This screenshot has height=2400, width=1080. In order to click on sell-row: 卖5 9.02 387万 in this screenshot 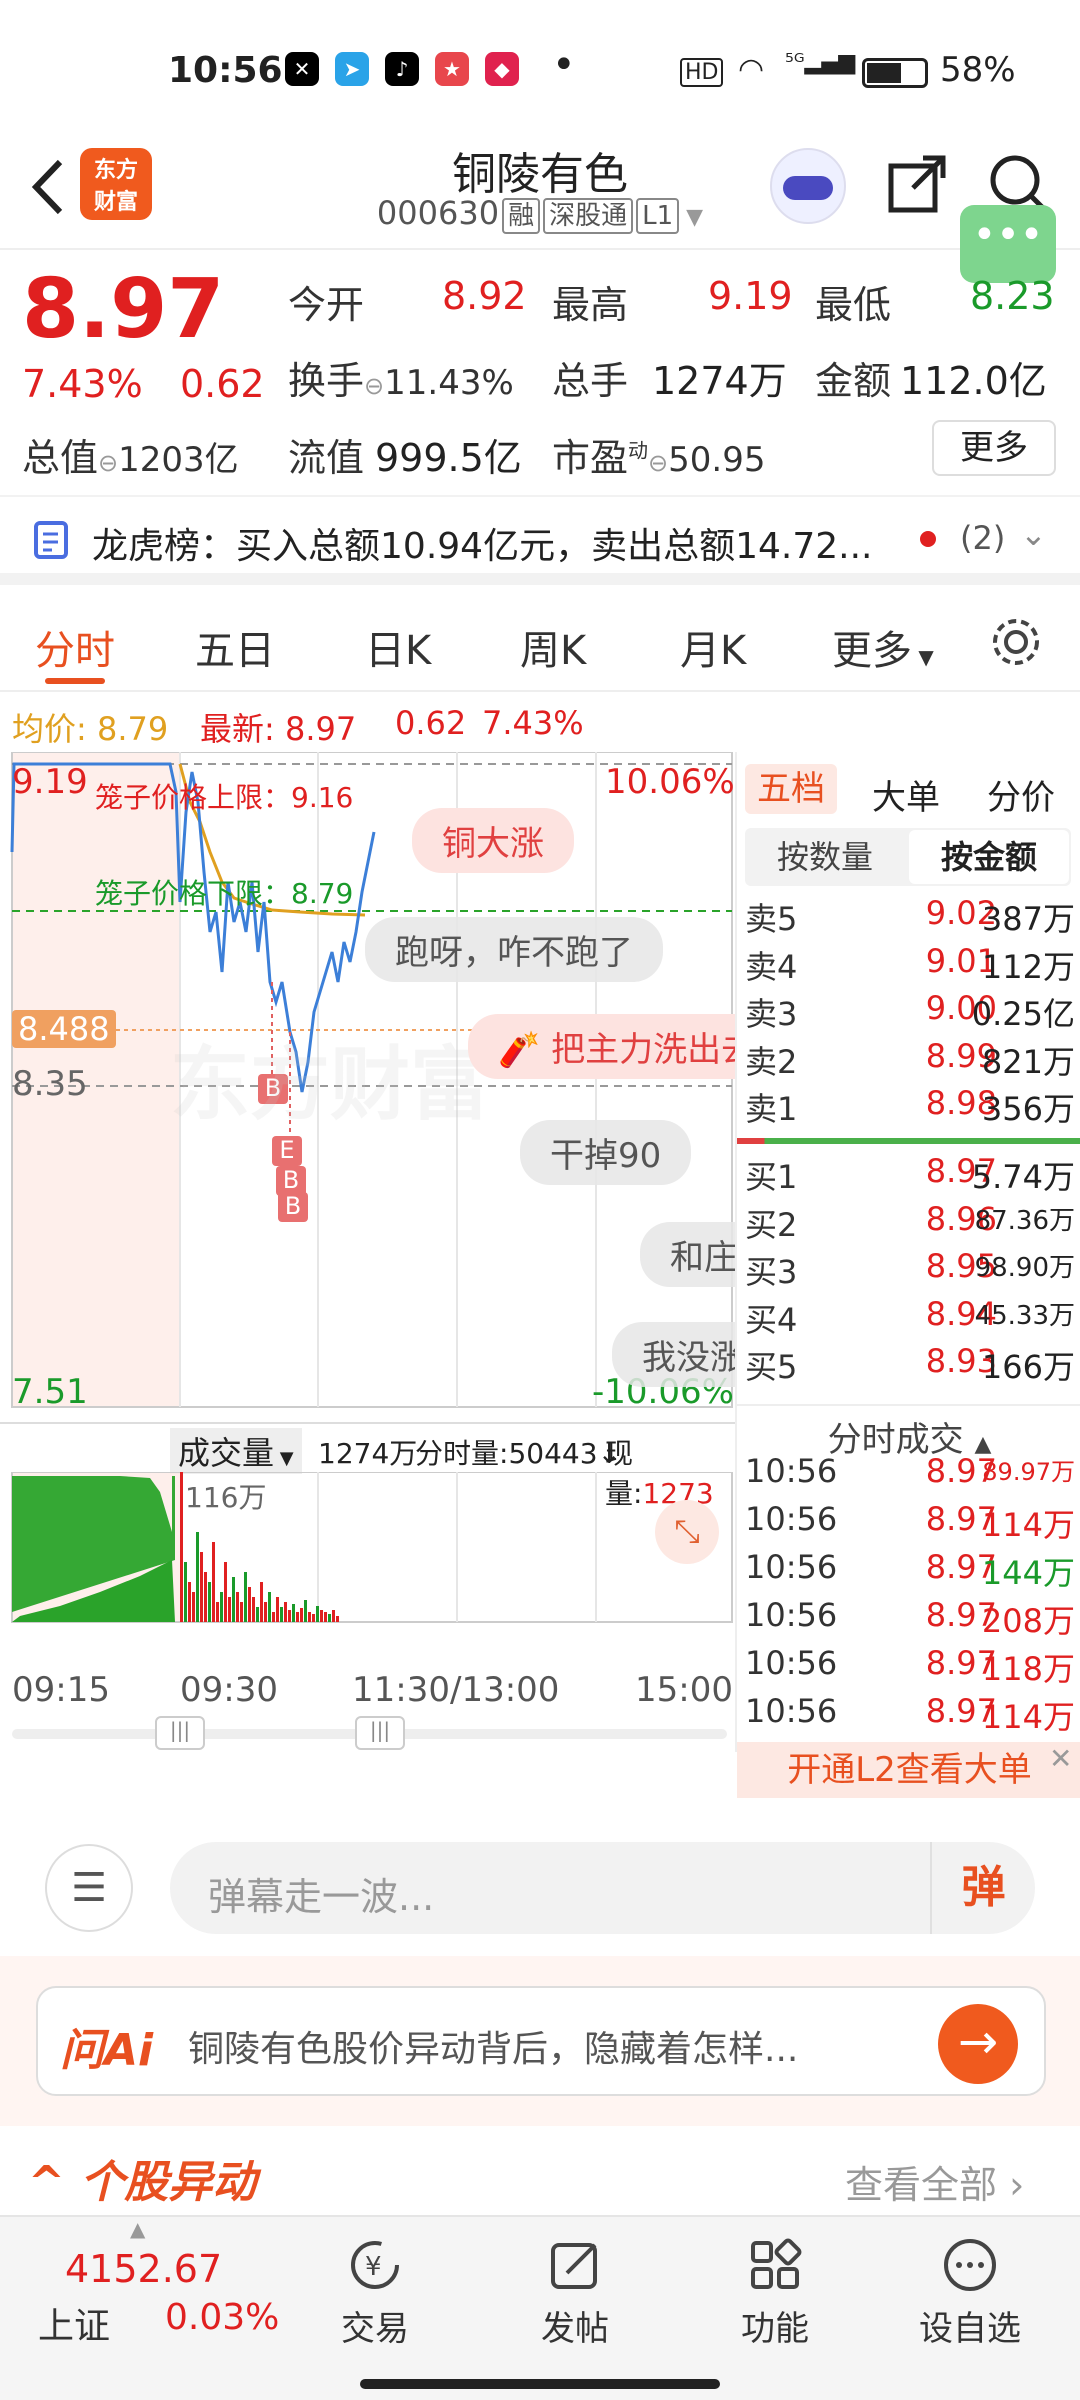, I will do `click(910, 917)`.